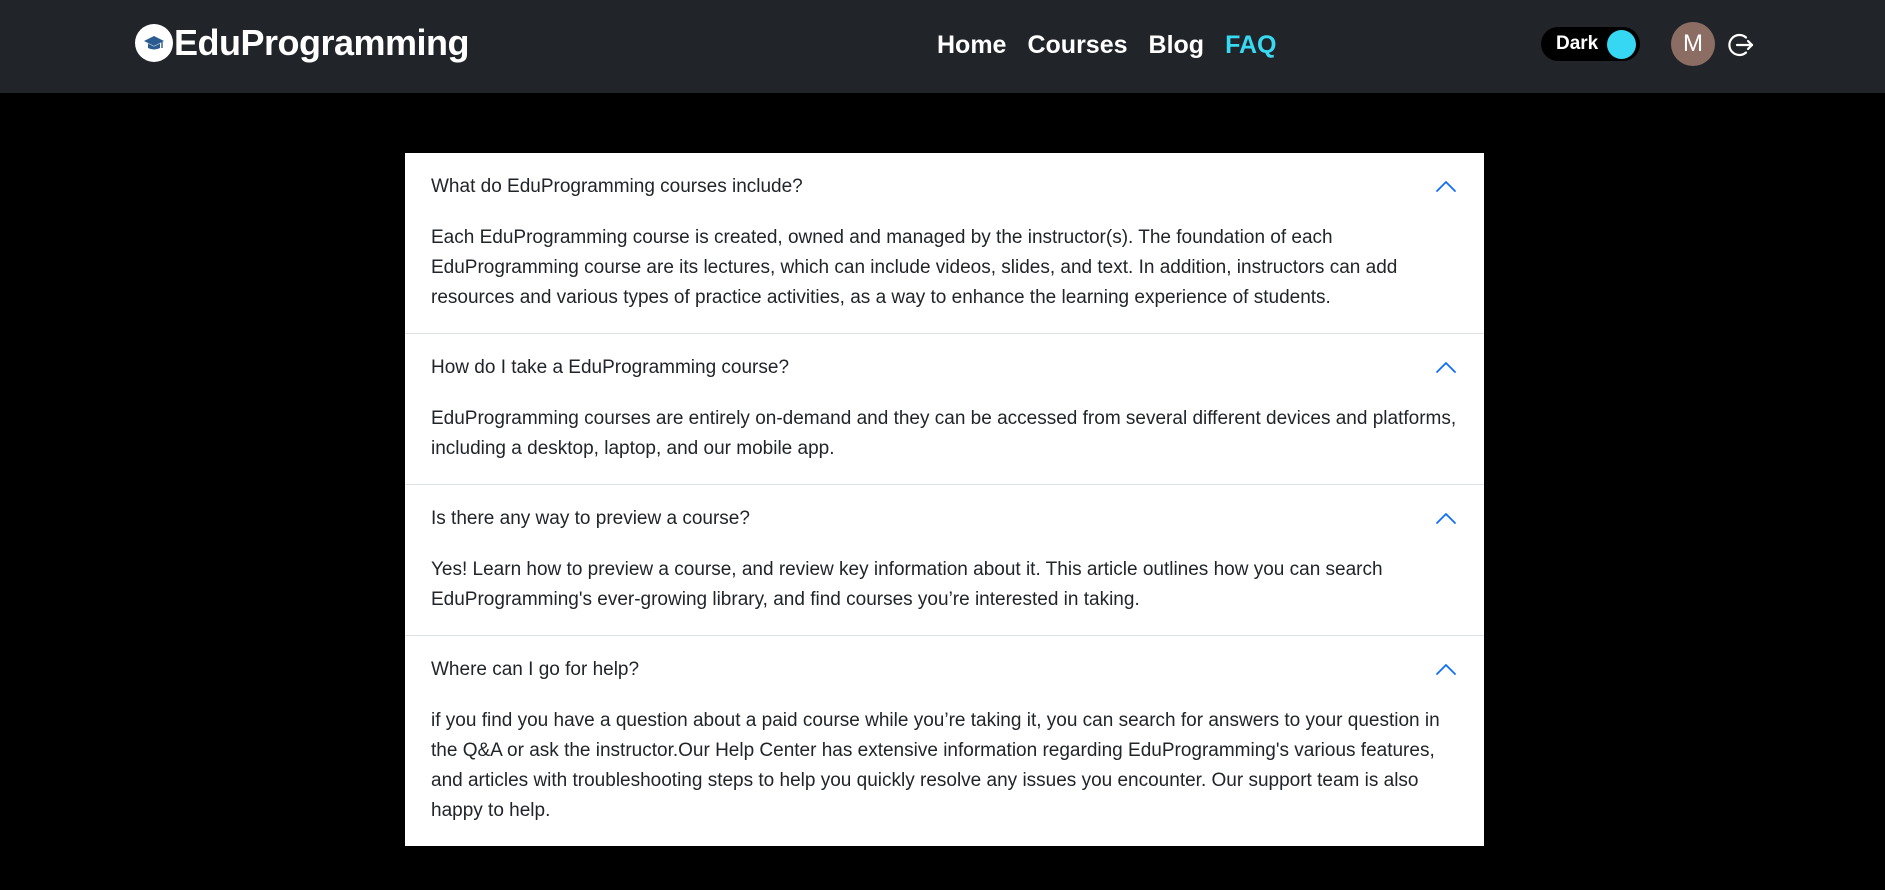  I want to click on main-nav: Home Courses Blog FAQ, so click(1117, 45).